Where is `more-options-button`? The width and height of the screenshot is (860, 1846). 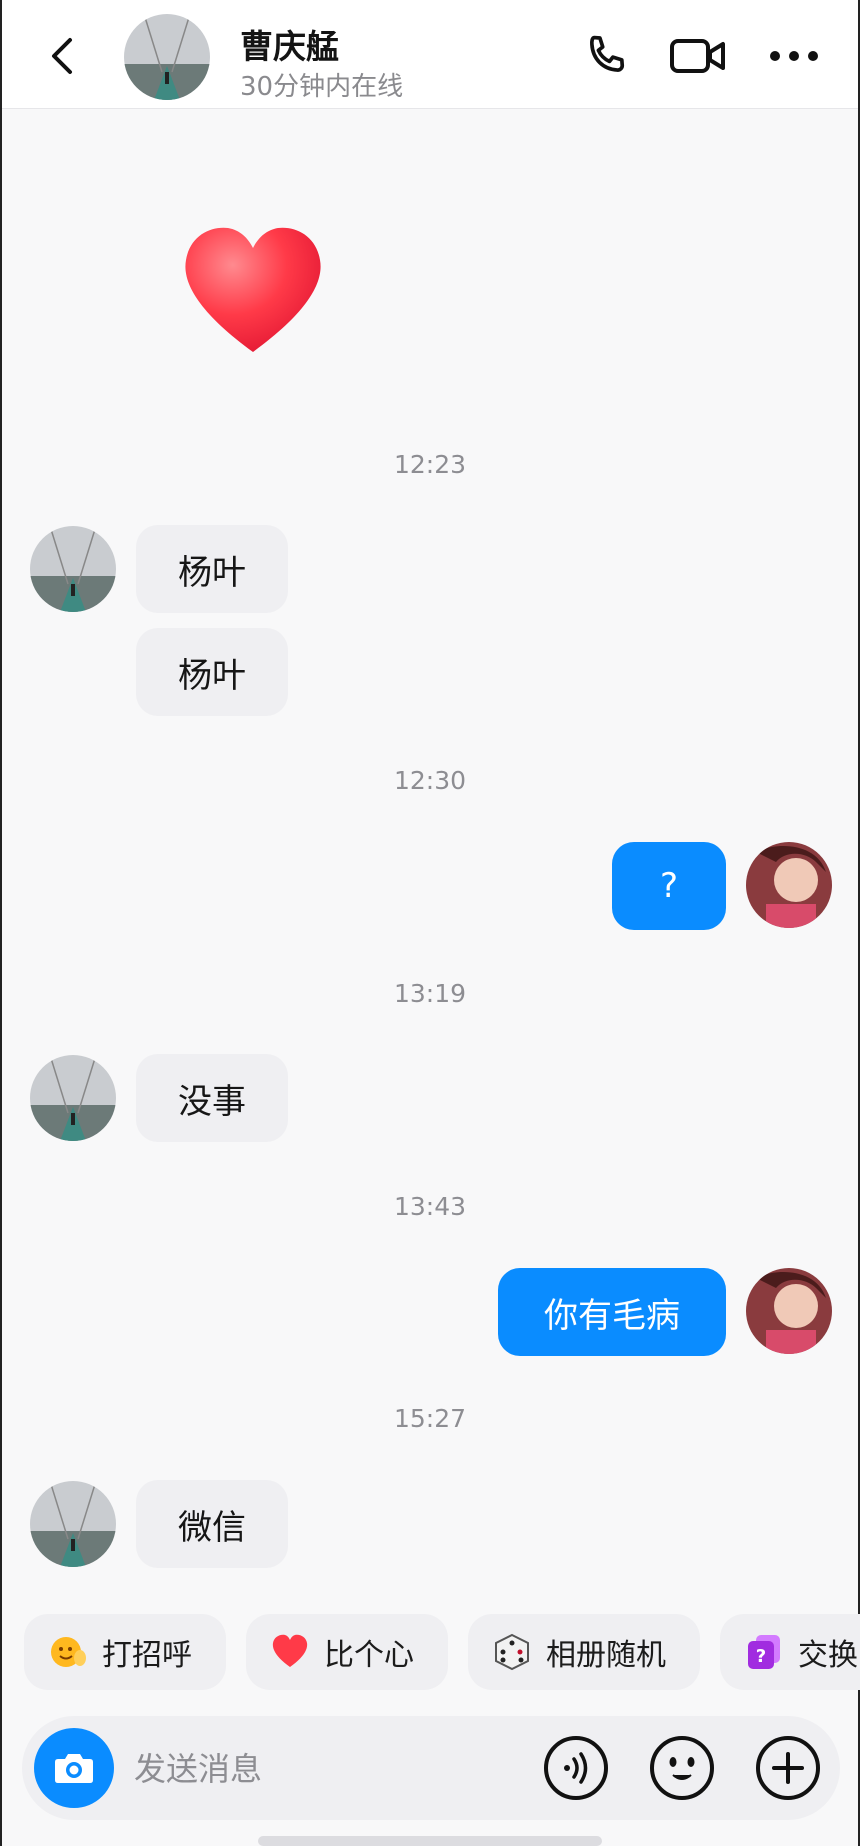 more-options-button is located at coordinates (794, 56).